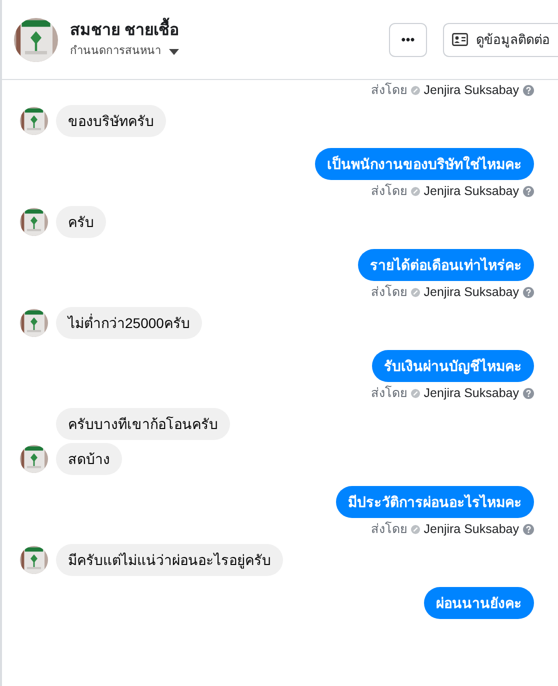  I want to click on message-bubble: ไม่ต่ำกว่า25000ครับ, so click(129, 323).